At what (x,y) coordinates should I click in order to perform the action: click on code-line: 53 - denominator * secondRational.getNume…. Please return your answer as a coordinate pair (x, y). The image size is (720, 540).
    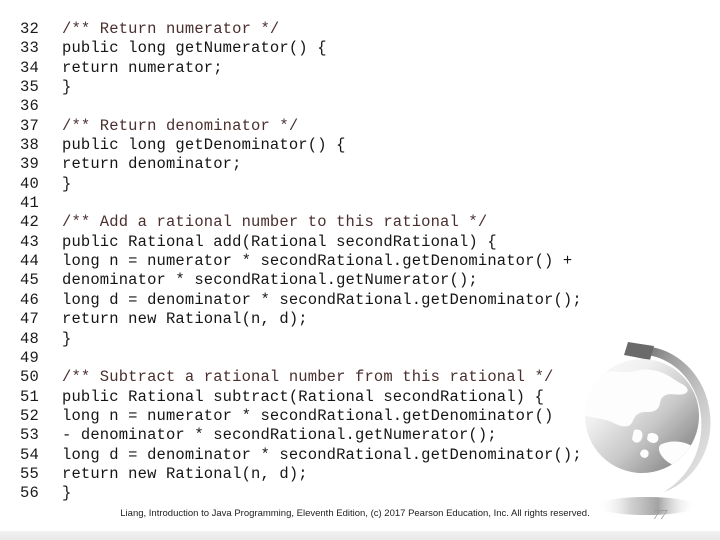
    Looking at the image, I should click on (360, 435).